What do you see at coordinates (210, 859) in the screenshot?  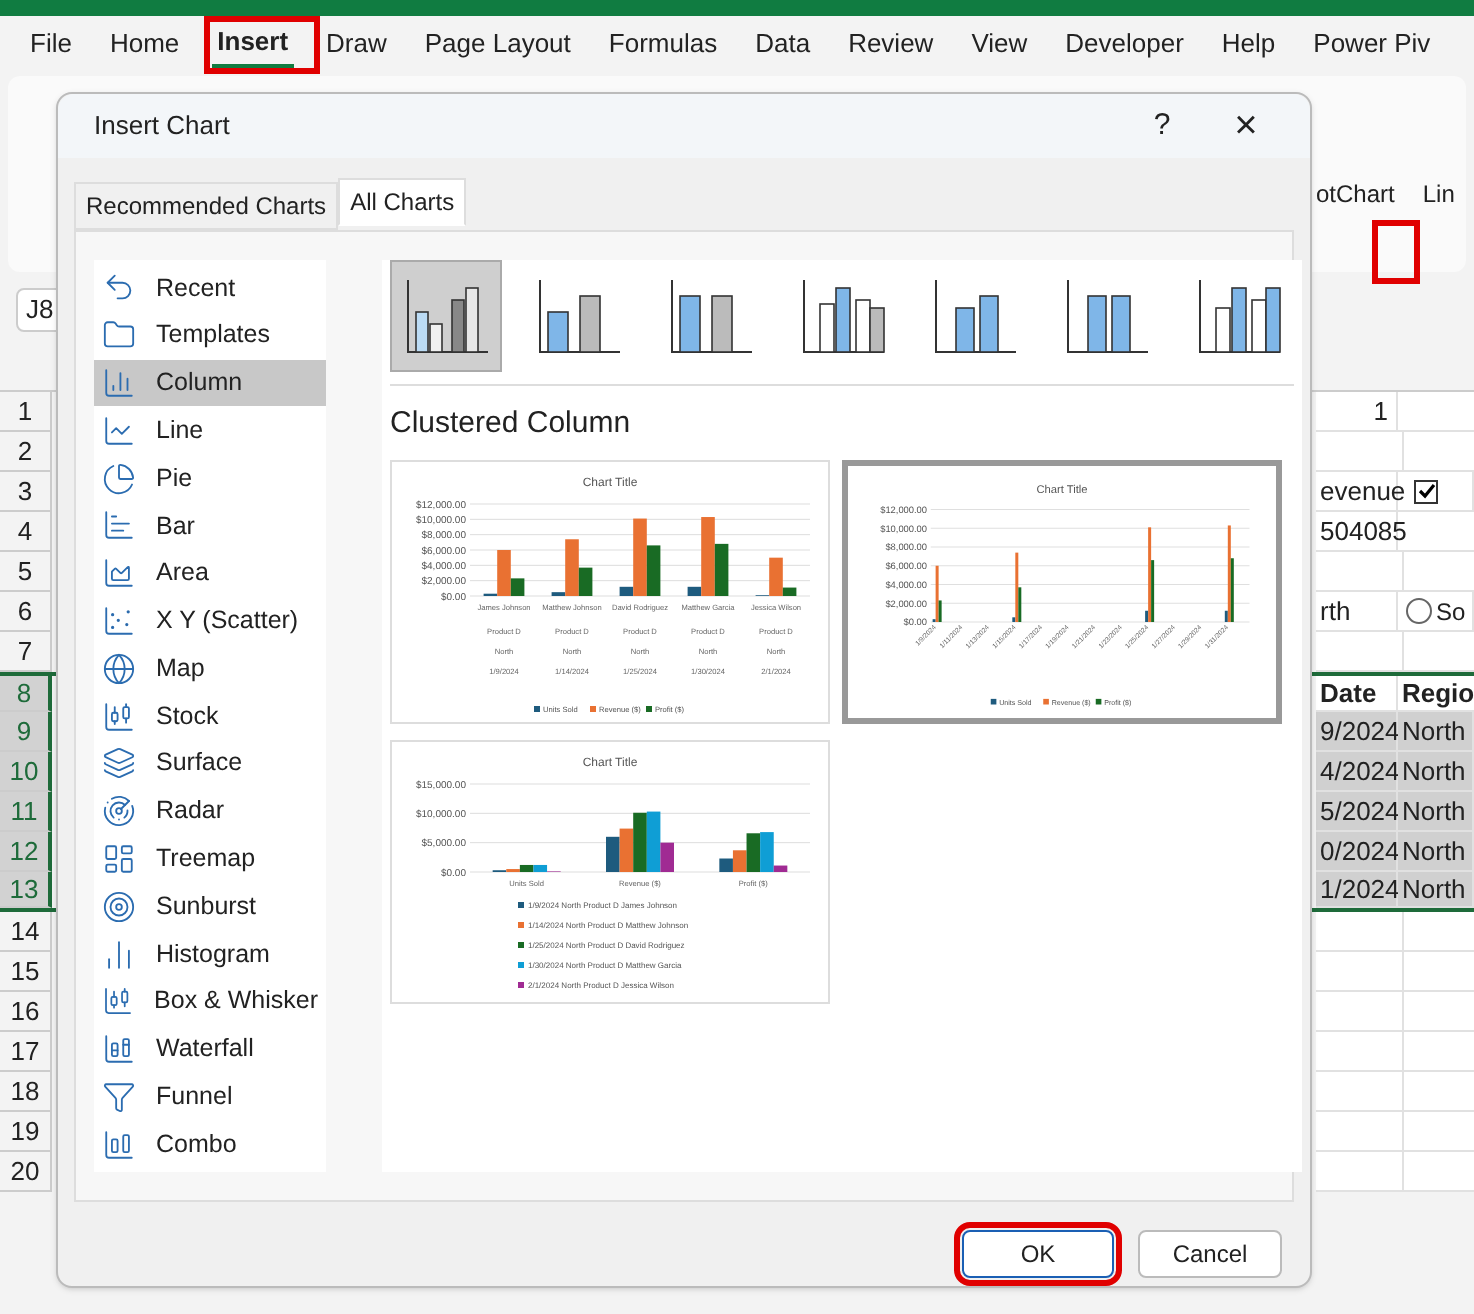 I see `chart-type-item: Treemap` at bounding box center [210, 859].